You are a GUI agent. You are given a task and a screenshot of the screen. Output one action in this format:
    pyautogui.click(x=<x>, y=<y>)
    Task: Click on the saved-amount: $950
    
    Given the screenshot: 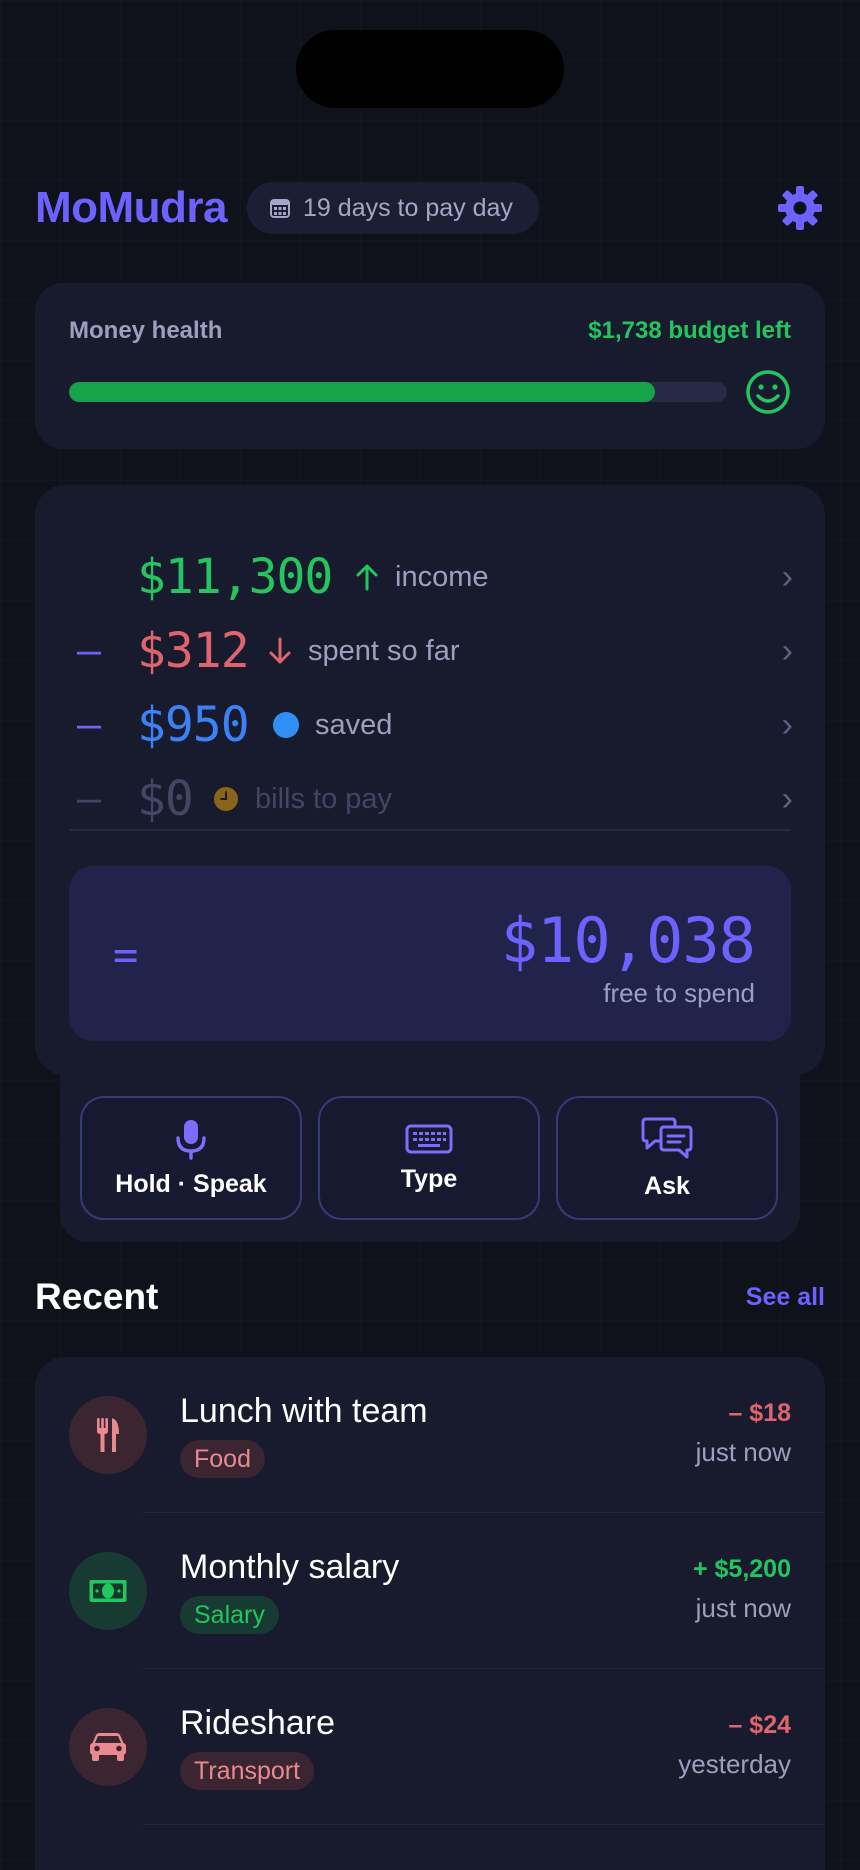 What is the action you would take?
    pyautogui.click(x=193, y=725)
    